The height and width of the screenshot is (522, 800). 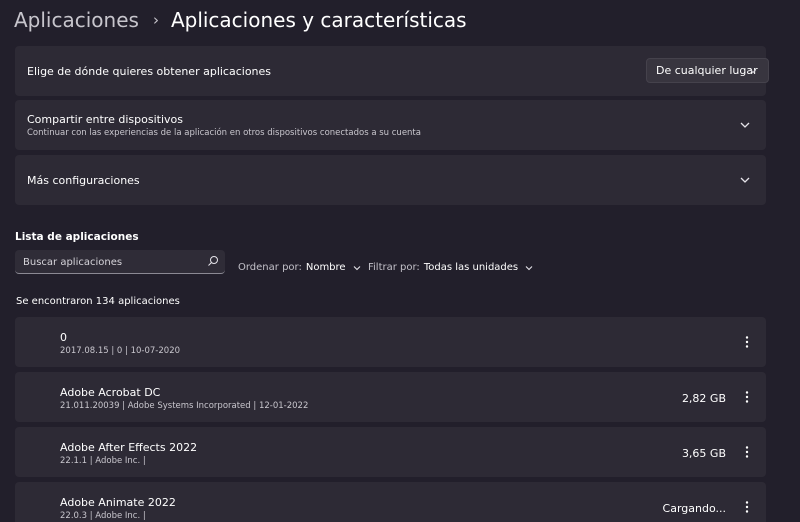 I want to click on app-source-dropdown: De cualquier lugar, so click(x=707, y=70).